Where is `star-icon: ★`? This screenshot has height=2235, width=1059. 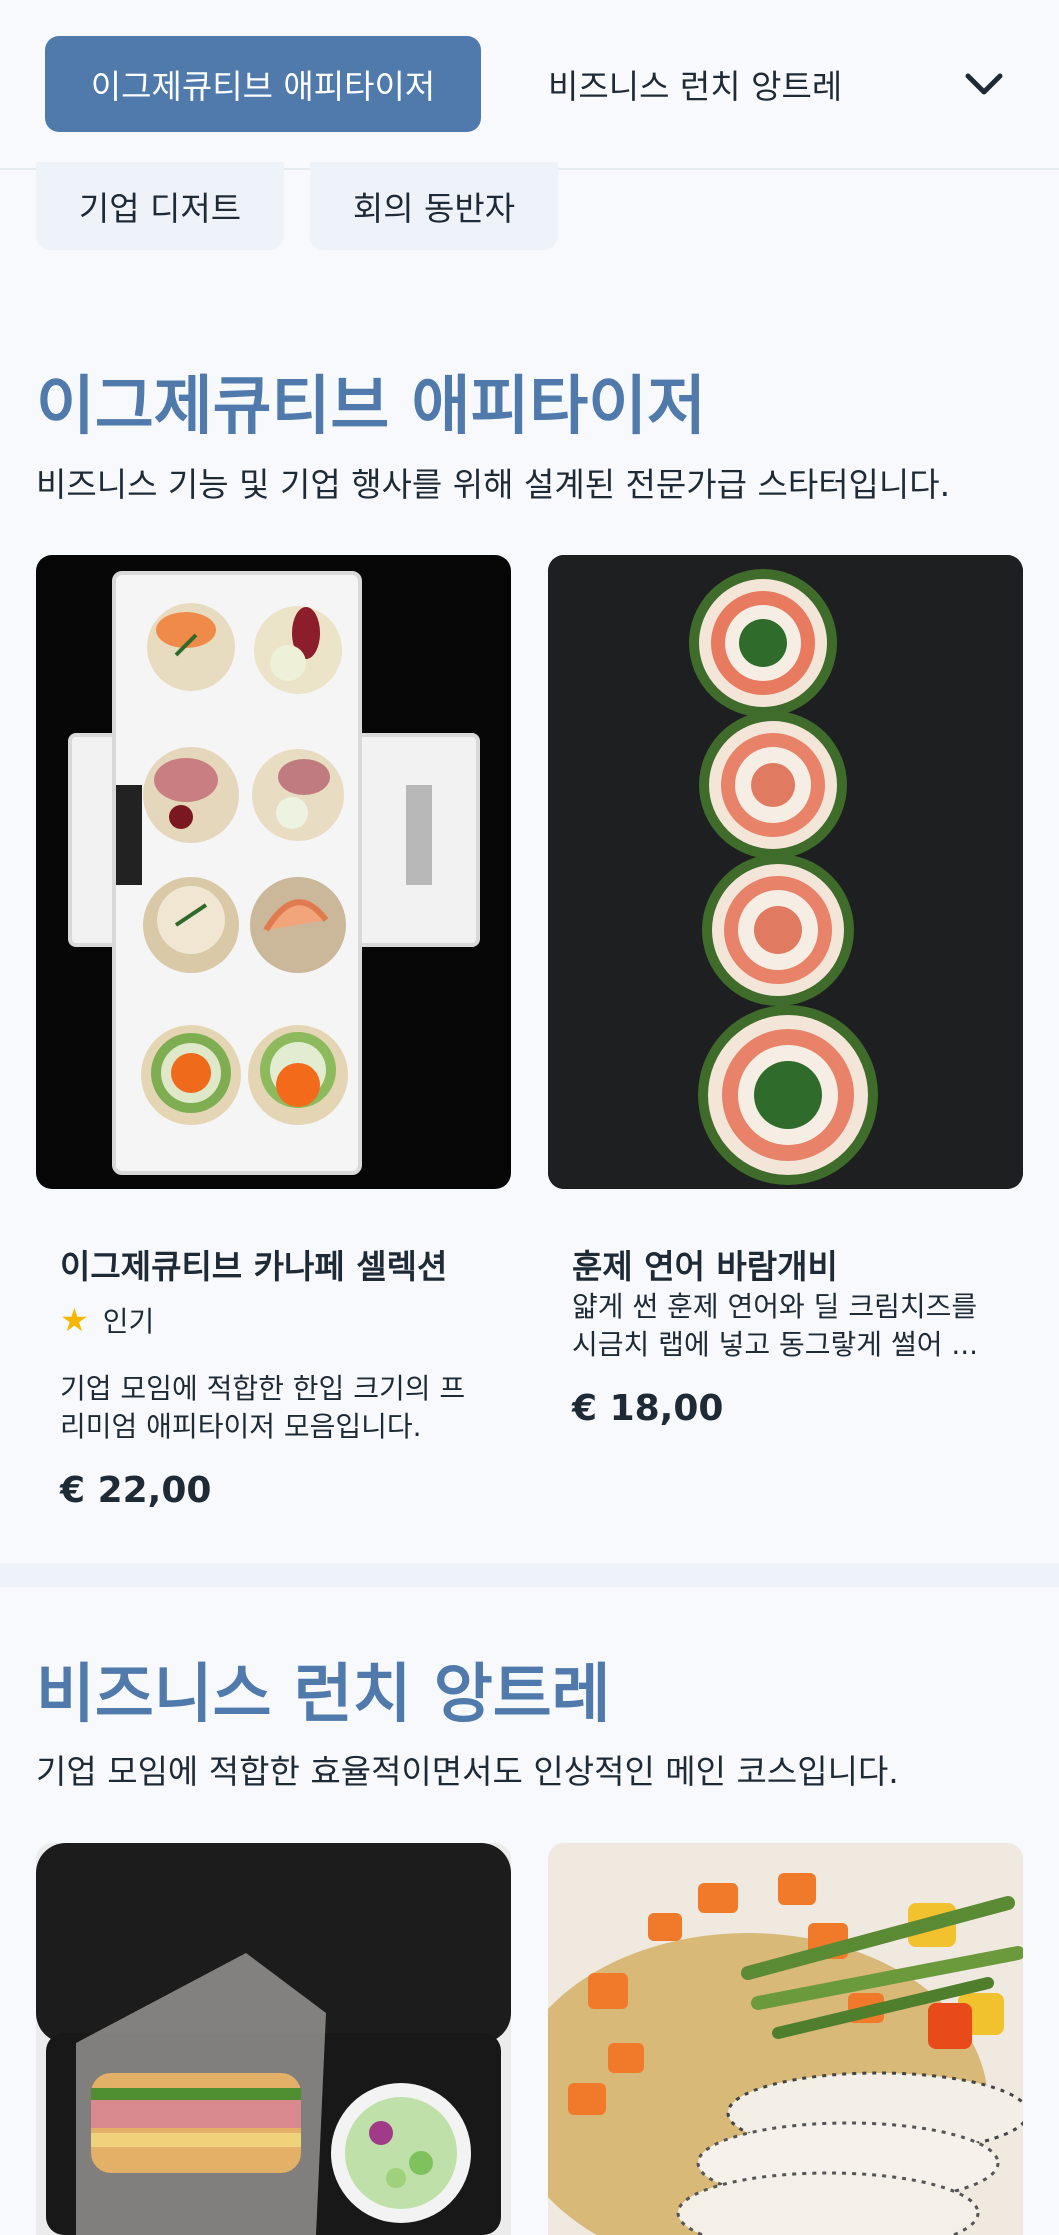 star-icon: ★ is located at coordinates (74, 1320).